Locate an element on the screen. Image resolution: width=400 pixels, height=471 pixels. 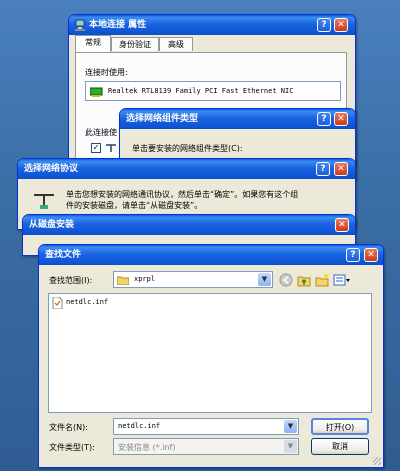
tab-advanced: 高级 is located at coordinates (176, 44).